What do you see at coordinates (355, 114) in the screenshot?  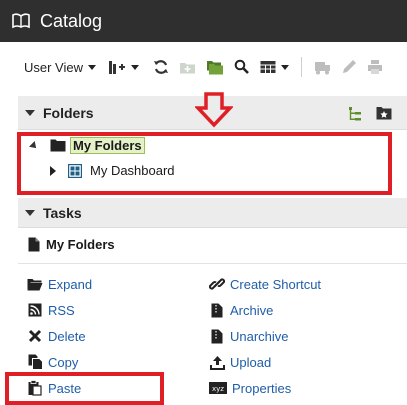 I see `tree-view-icon` at bounding box center [355, 114].